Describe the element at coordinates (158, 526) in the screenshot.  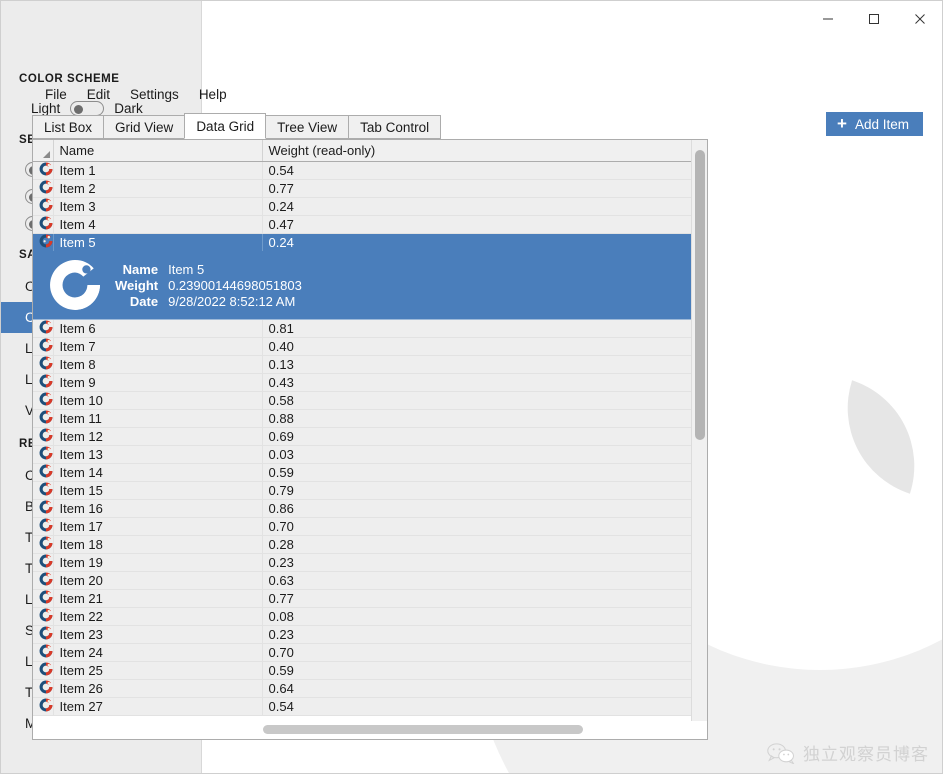
I see `cell-name: Item 17` at that location.